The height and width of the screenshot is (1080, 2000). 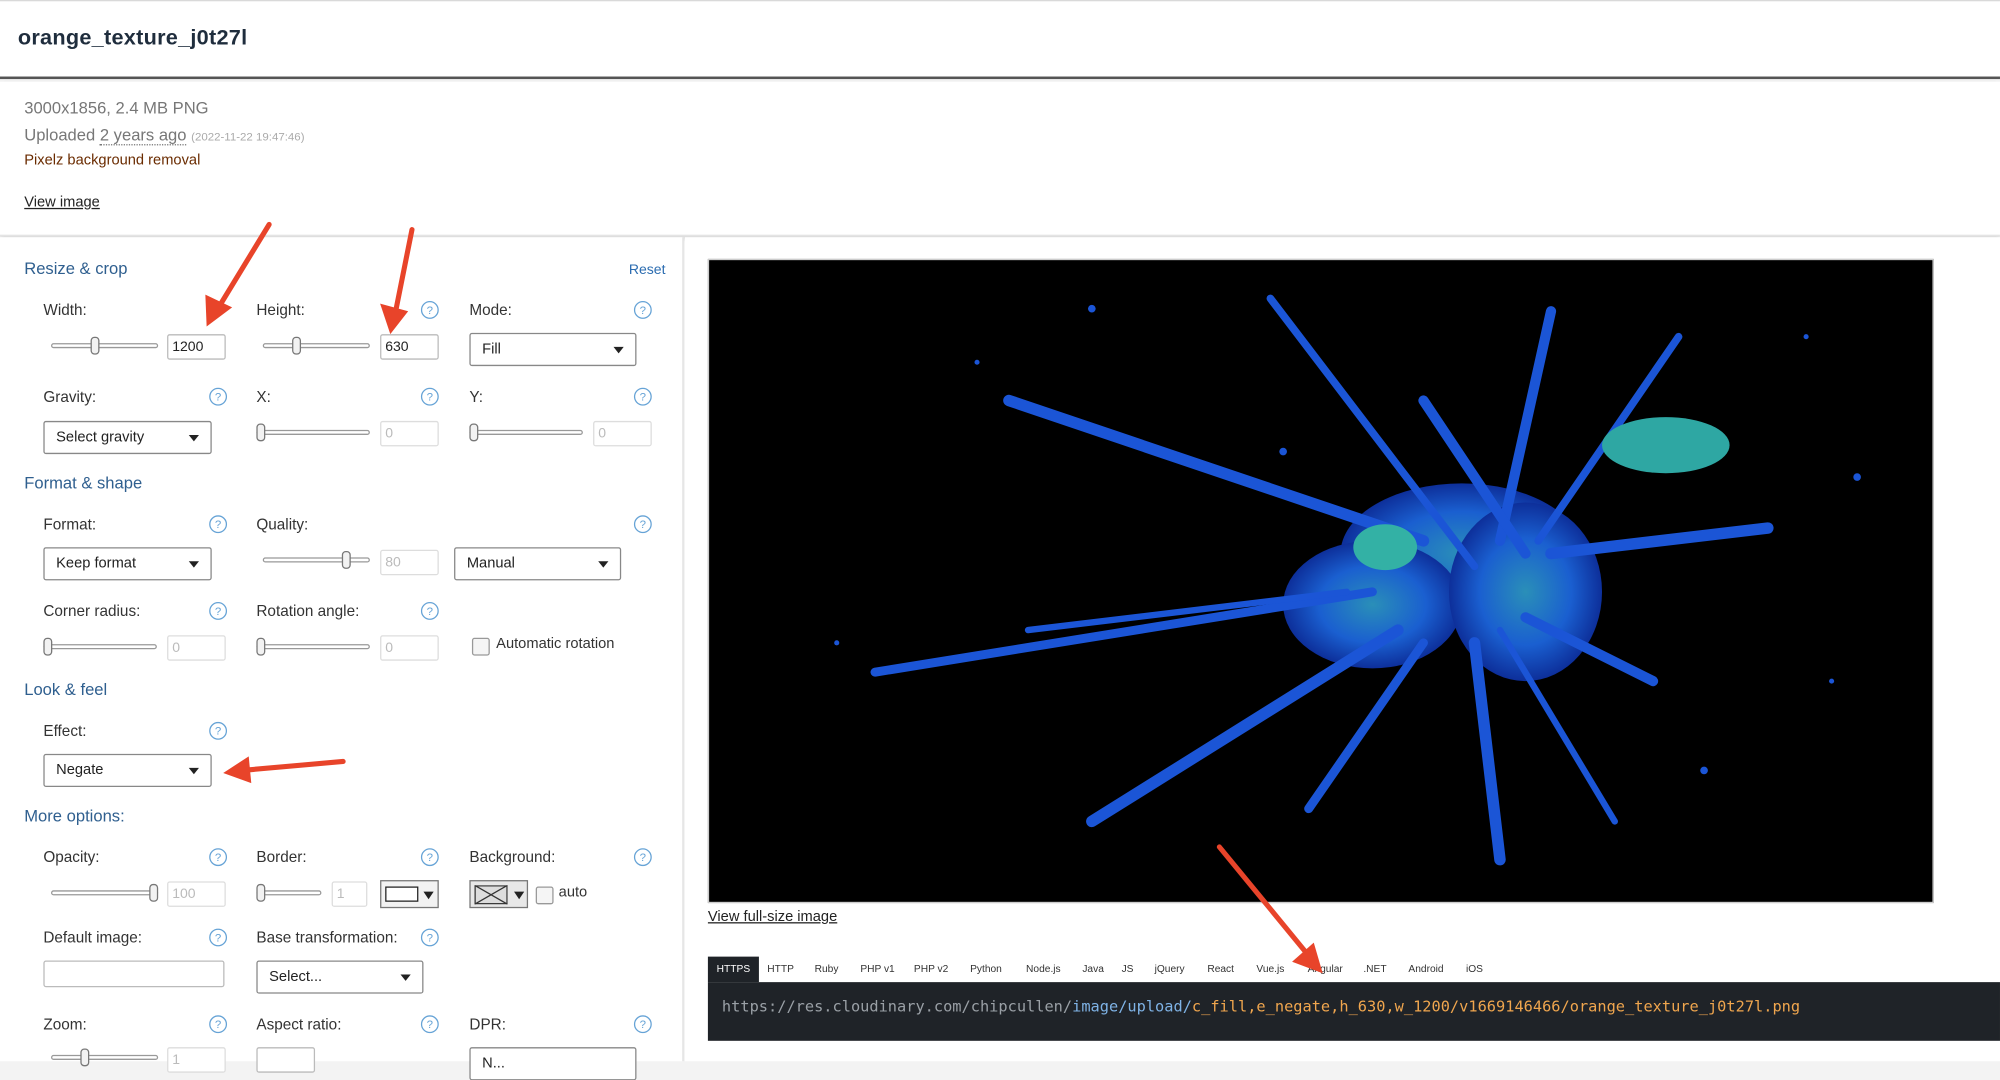 I want to click on background-help-icon: ?, so click(x=642, y=857).